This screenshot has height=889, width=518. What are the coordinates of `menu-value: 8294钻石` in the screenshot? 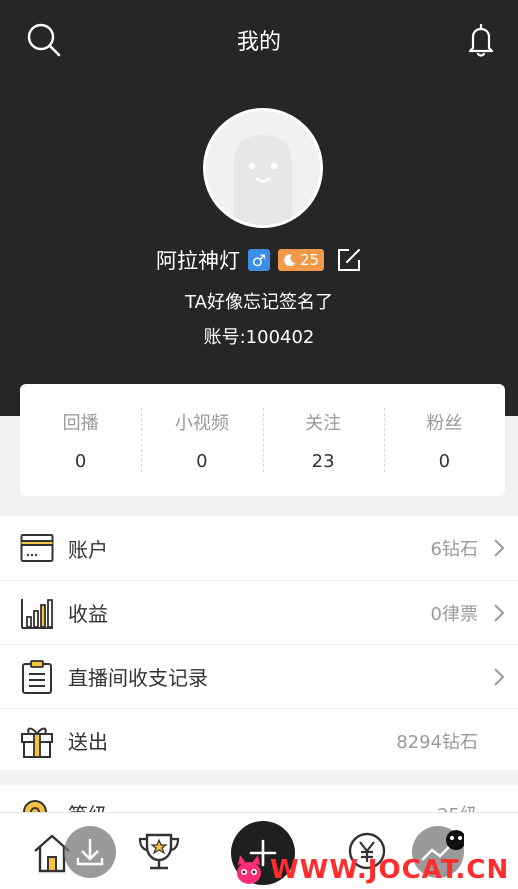 It's located at (437, 742).